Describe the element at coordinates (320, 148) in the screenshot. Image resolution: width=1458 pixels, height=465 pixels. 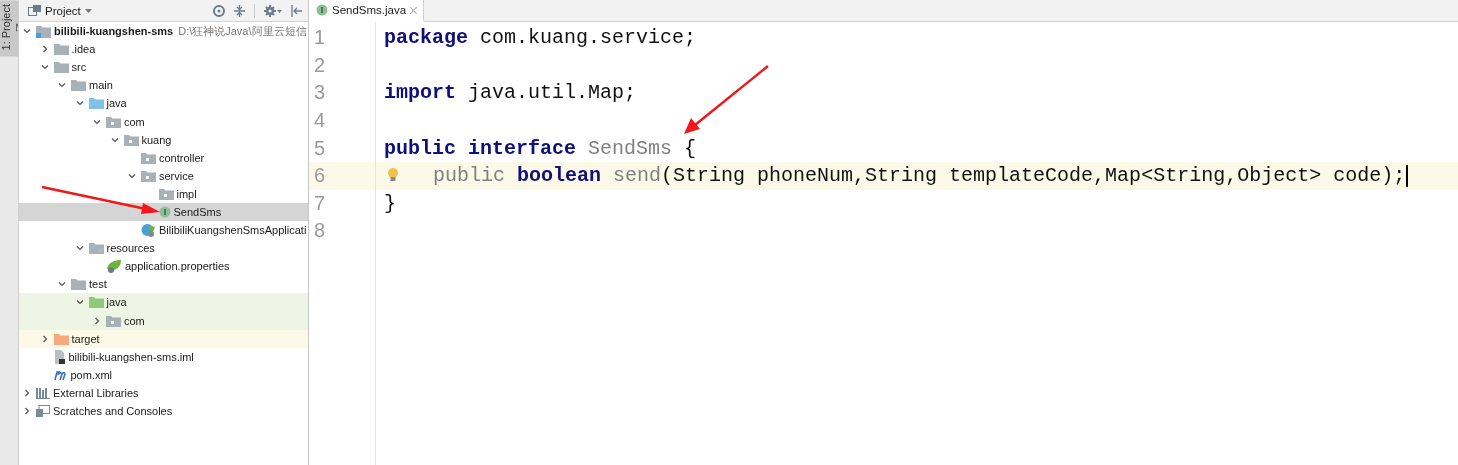
I see `line-number: 5` at that location.